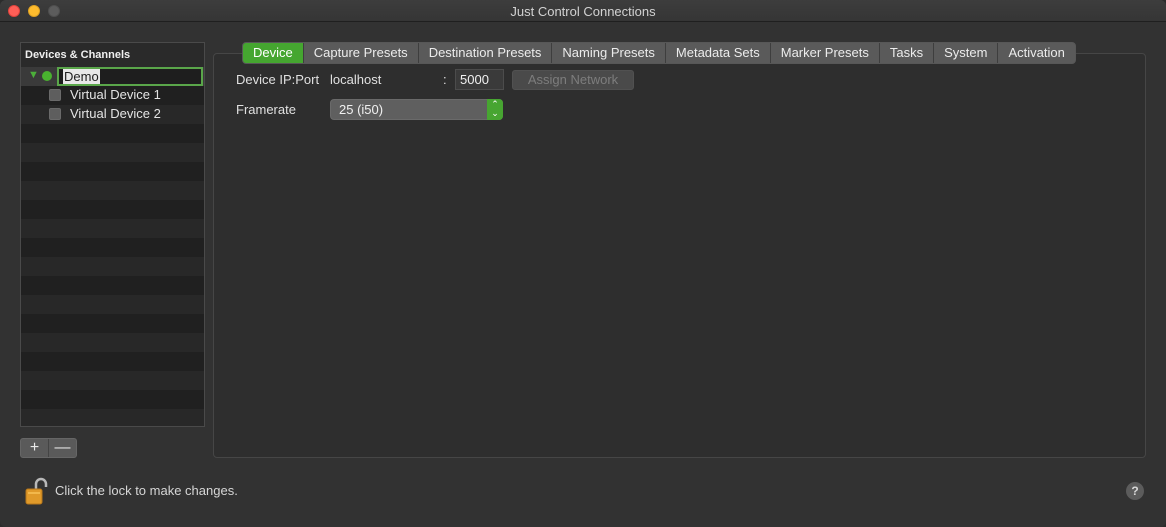 This screenshot has width=1166, height=527. I want to click on channel-row-virtual-device-1: Virtual Device 1, so click(112, 95).